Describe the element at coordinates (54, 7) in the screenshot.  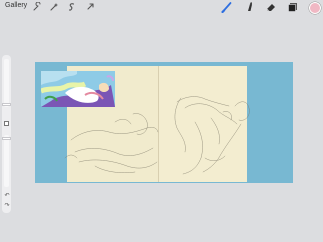
I see `magic-wand-icon` at that location.